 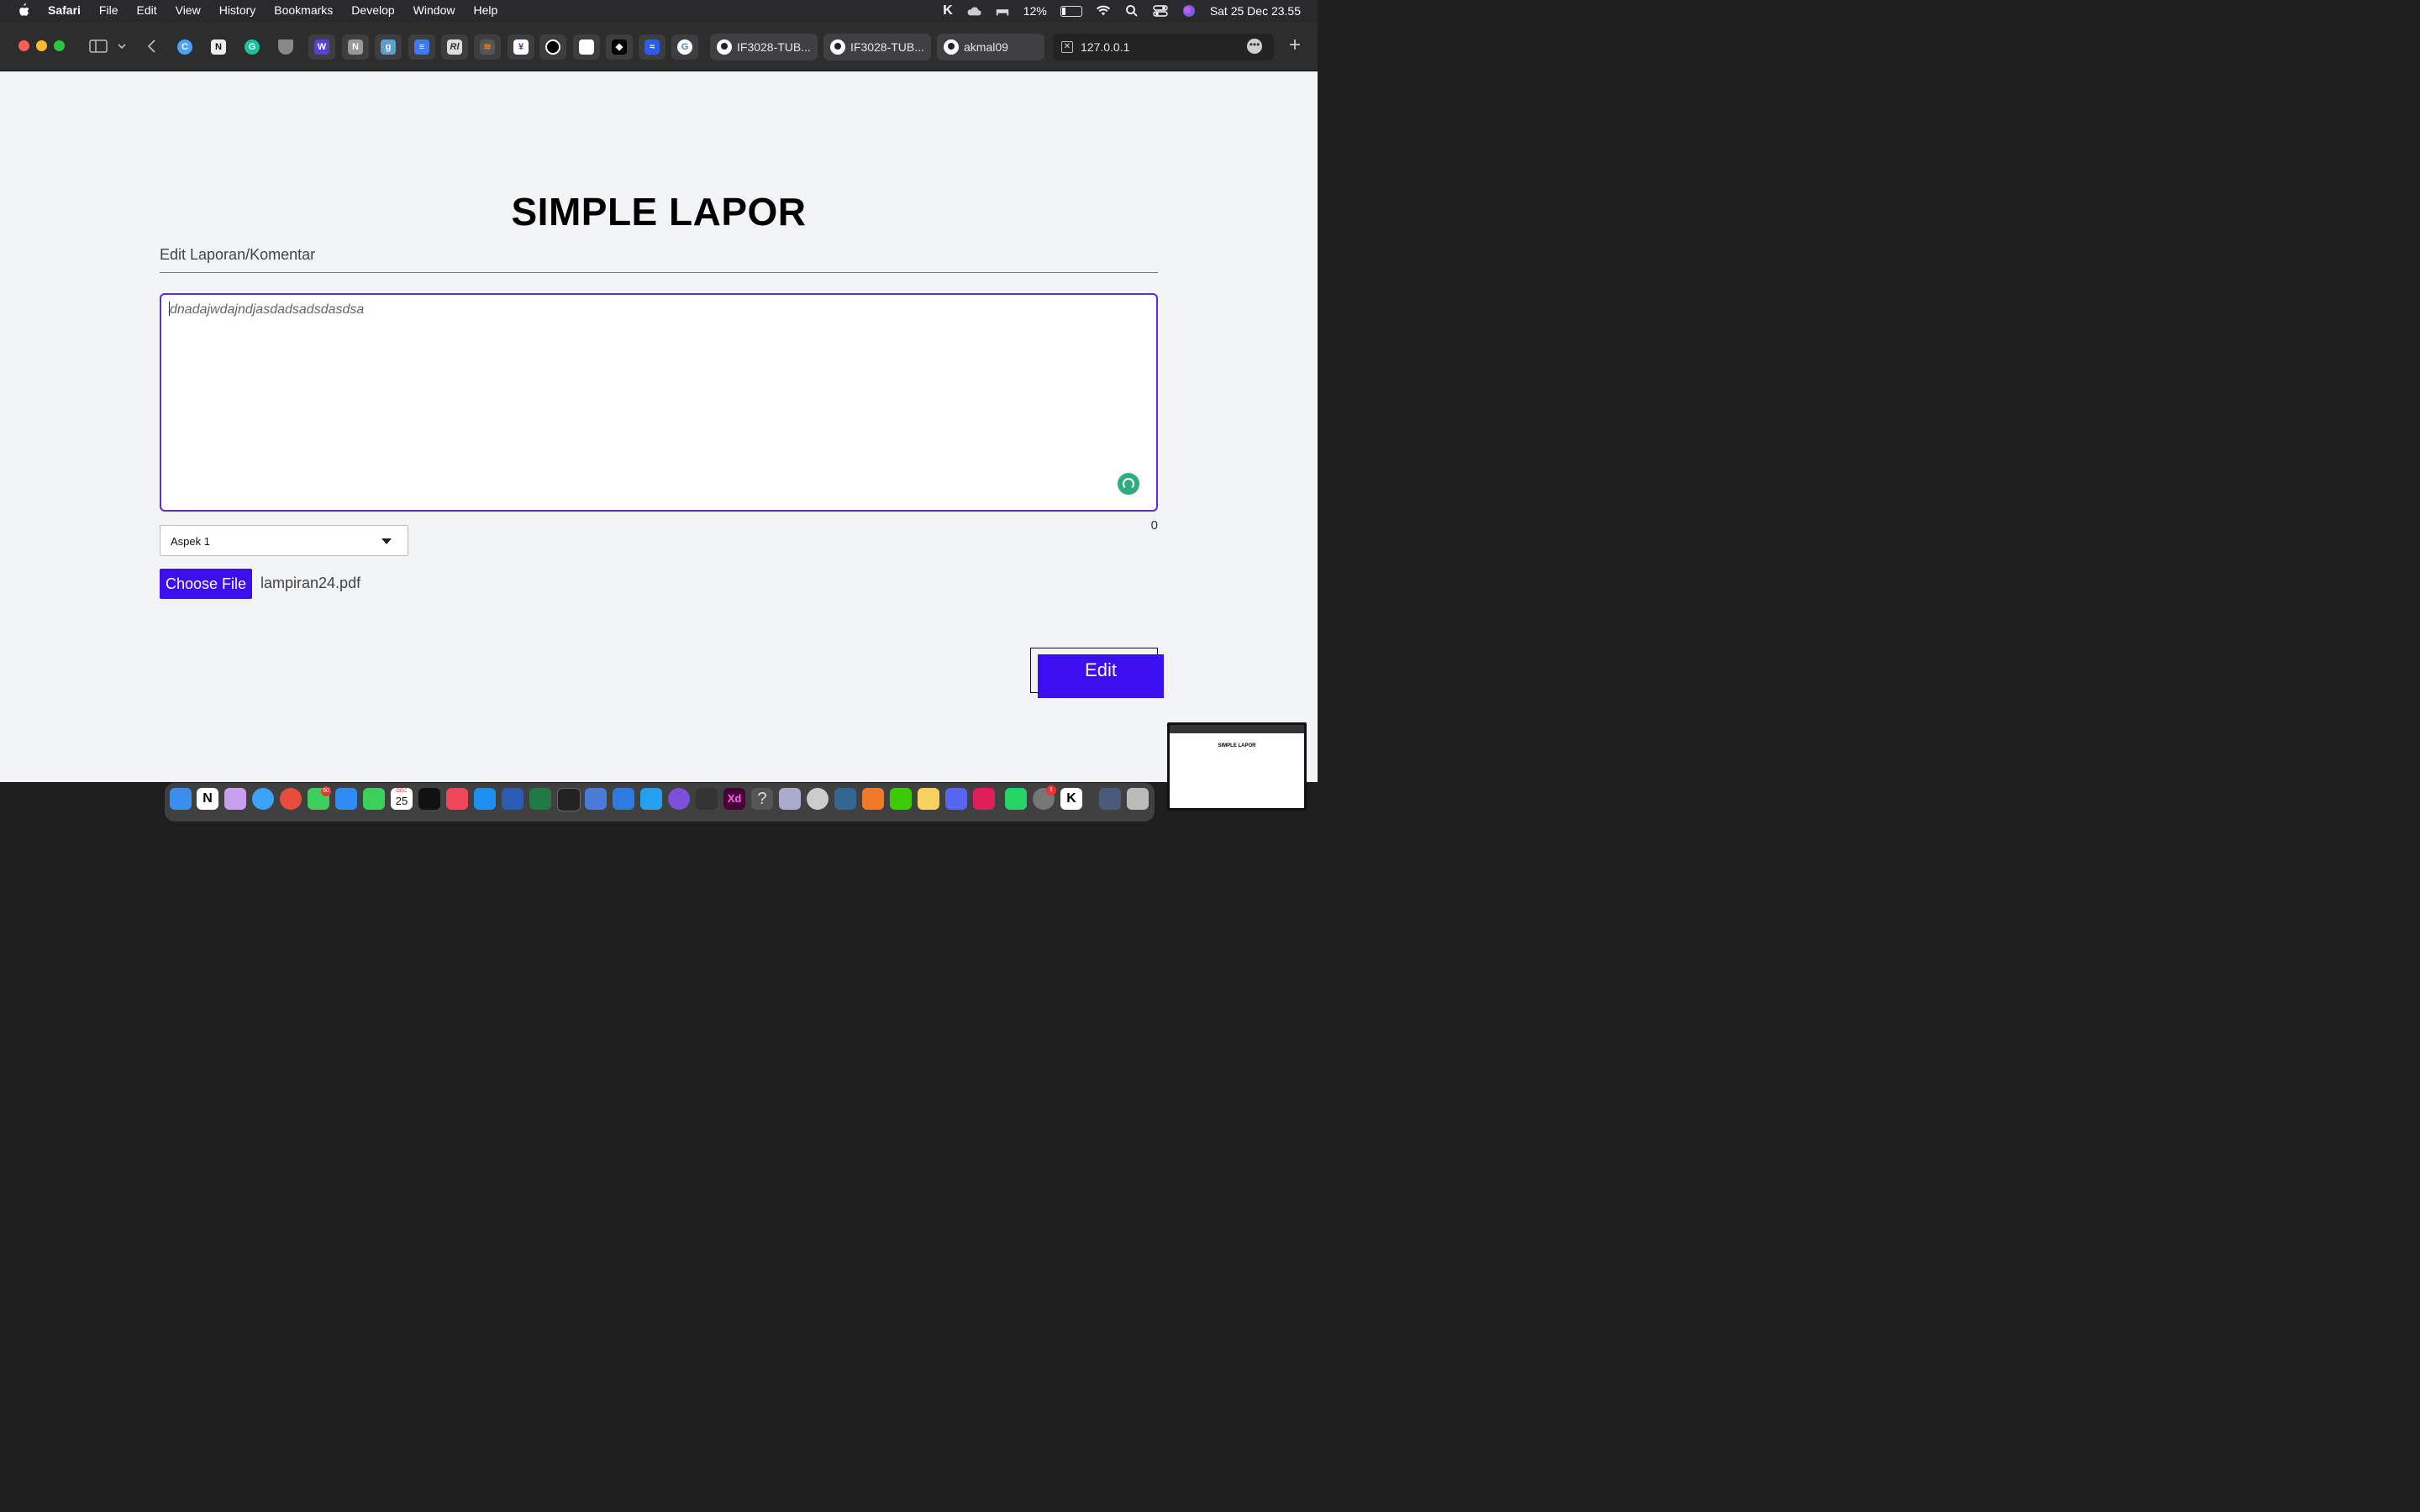 I want to click on favorite-docs-icon: ≡, so click(x=421, y=47).